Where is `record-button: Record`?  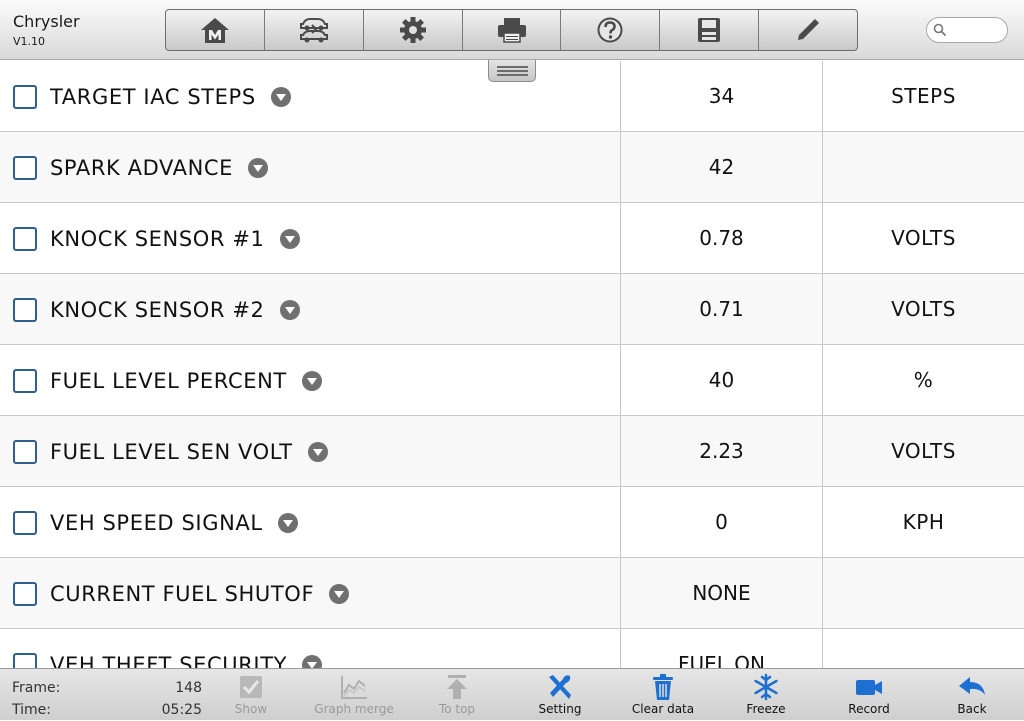
record-button: Record is located at coordinates (869, 696).